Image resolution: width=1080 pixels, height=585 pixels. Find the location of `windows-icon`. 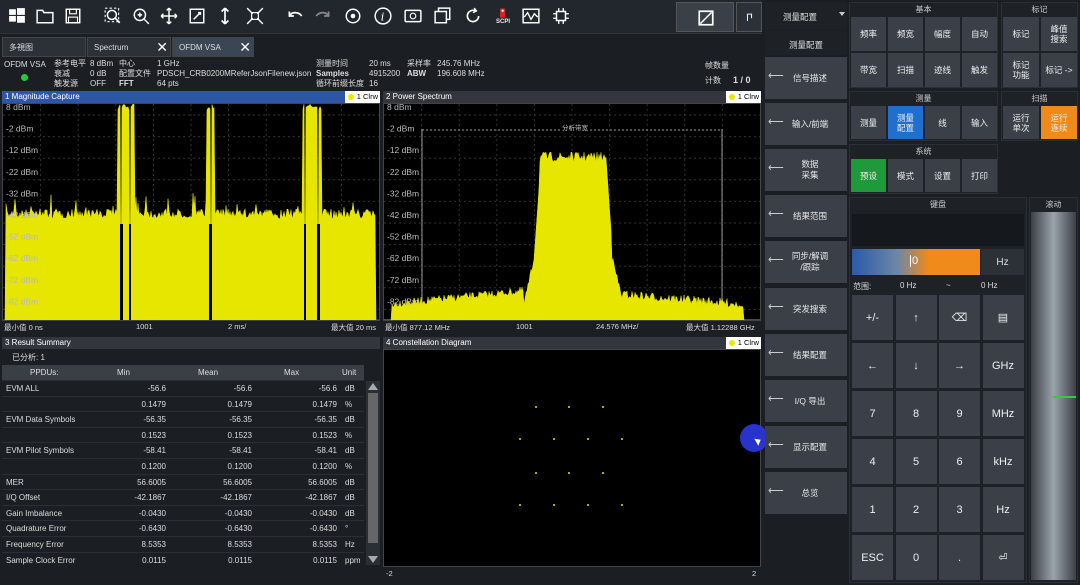

windows-icon is located at coordinates (17, 16).